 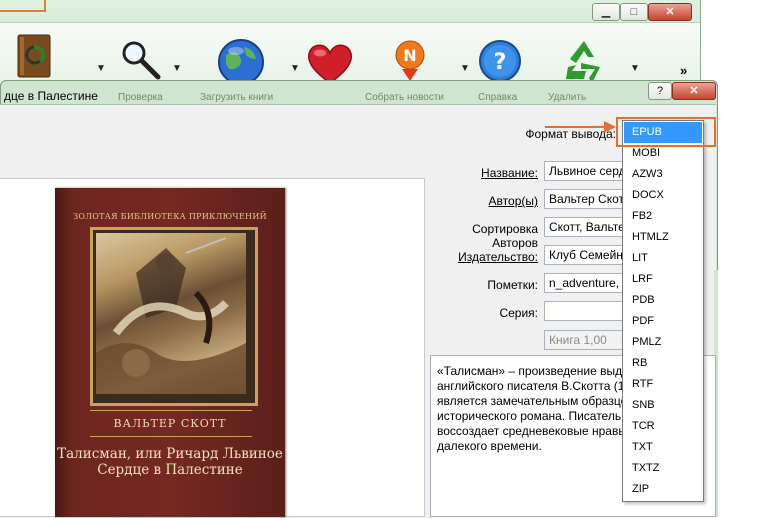 What do you see at coordinates (509, 173) in the screenshot?
I see `title-label: Название:` at bounding box center [509, 173].